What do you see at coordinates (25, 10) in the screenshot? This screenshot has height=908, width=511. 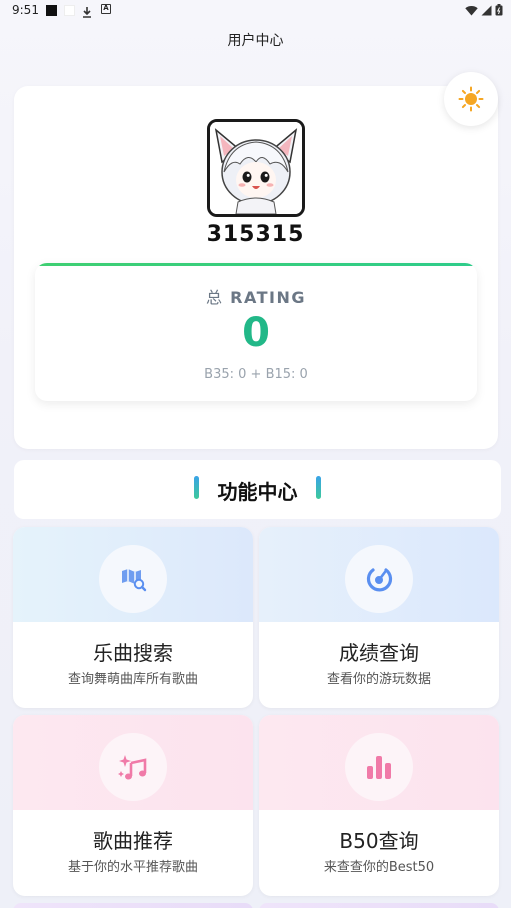 I see `status-time: 9:51` at bounding box center [25, 10].